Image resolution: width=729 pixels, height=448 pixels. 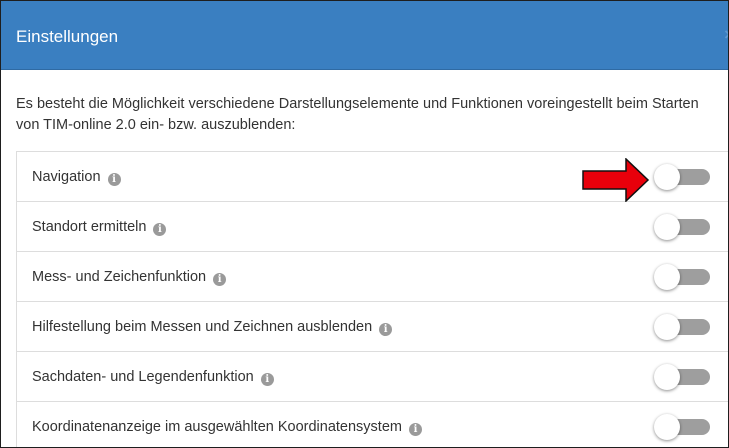 I want to click on close-icon: ×, so click(x=726, y=35).